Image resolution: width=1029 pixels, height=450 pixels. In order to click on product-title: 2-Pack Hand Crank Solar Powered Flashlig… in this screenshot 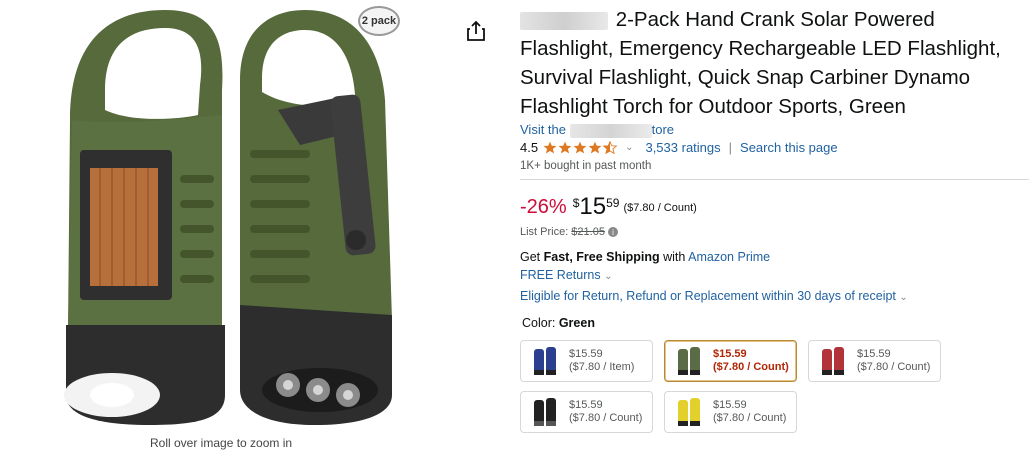, I will do `click(760, 63)`.